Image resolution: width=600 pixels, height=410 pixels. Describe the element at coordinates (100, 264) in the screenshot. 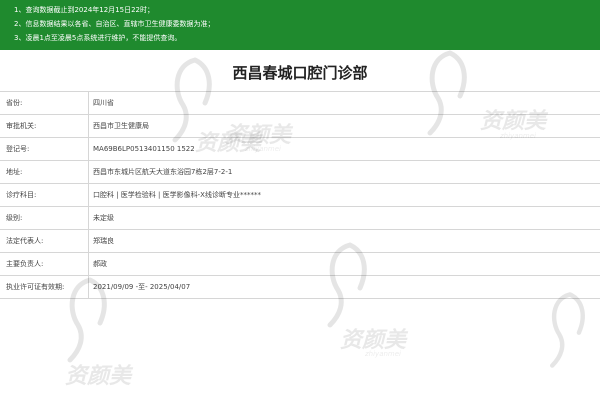

I see `row-value: 郝政` at that location.